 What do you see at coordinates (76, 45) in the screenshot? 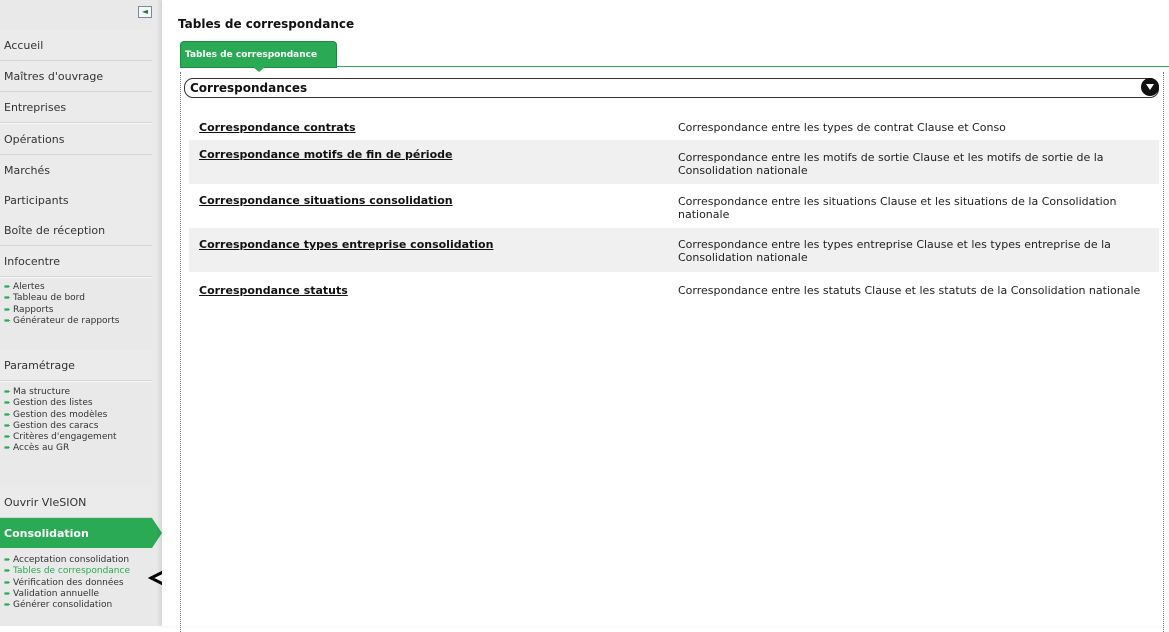
I see `nav-accueil: Accueil` at bounding box center [76, 45].